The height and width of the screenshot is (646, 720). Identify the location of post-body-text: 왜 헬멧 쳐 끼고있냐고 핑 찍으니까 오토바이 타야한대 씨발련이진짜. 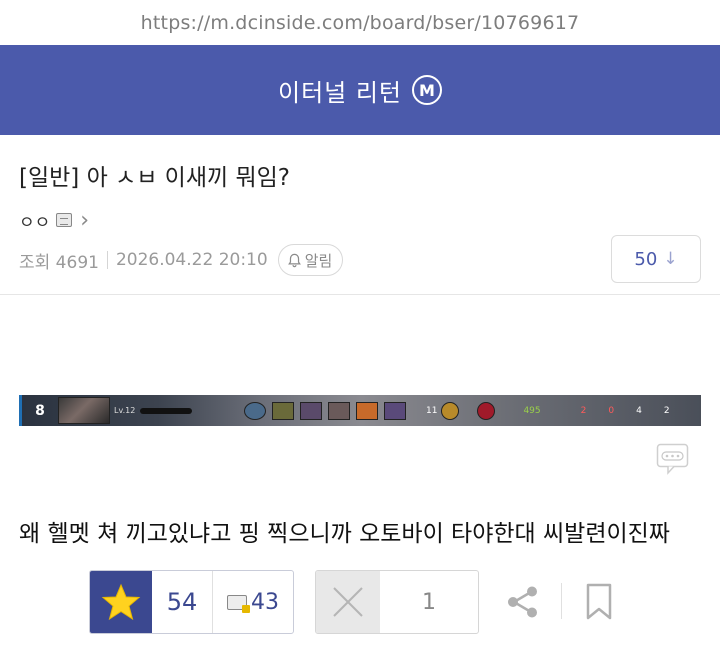
(344, 534).